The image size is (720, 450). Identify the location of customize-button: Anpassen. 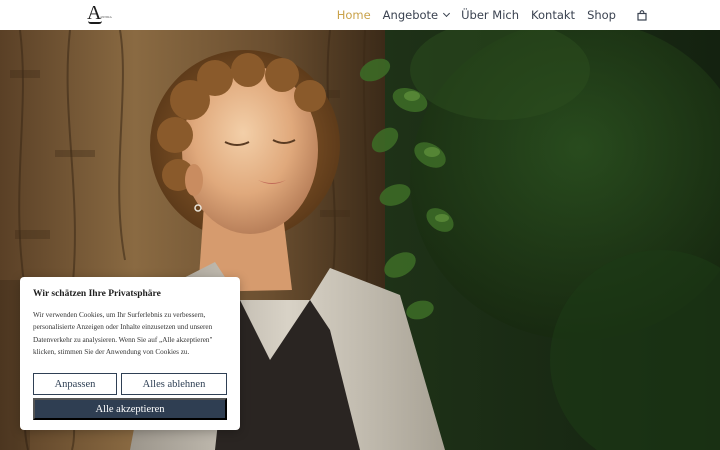
(75, 384).